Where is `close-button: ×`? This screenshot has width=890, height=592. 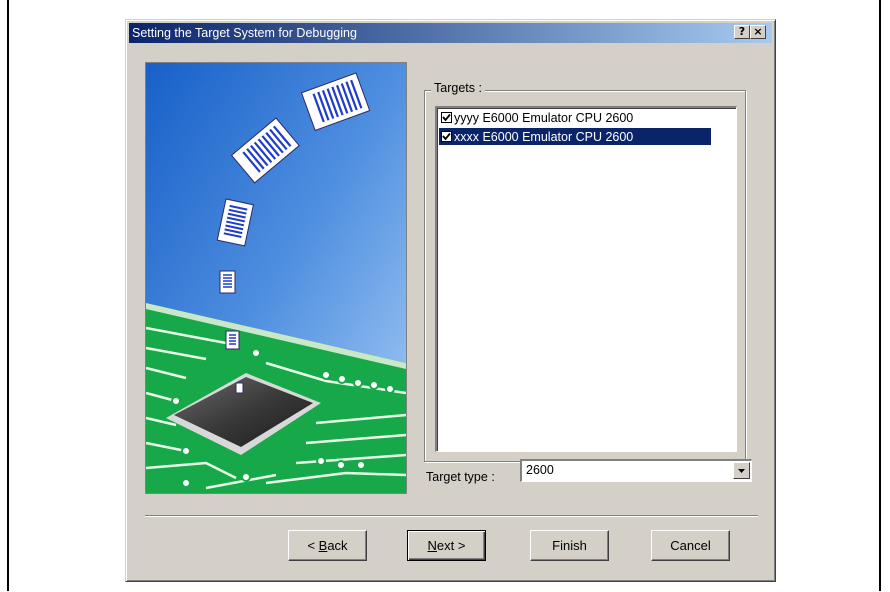
close-button: × is located at coordinates (758, 32).